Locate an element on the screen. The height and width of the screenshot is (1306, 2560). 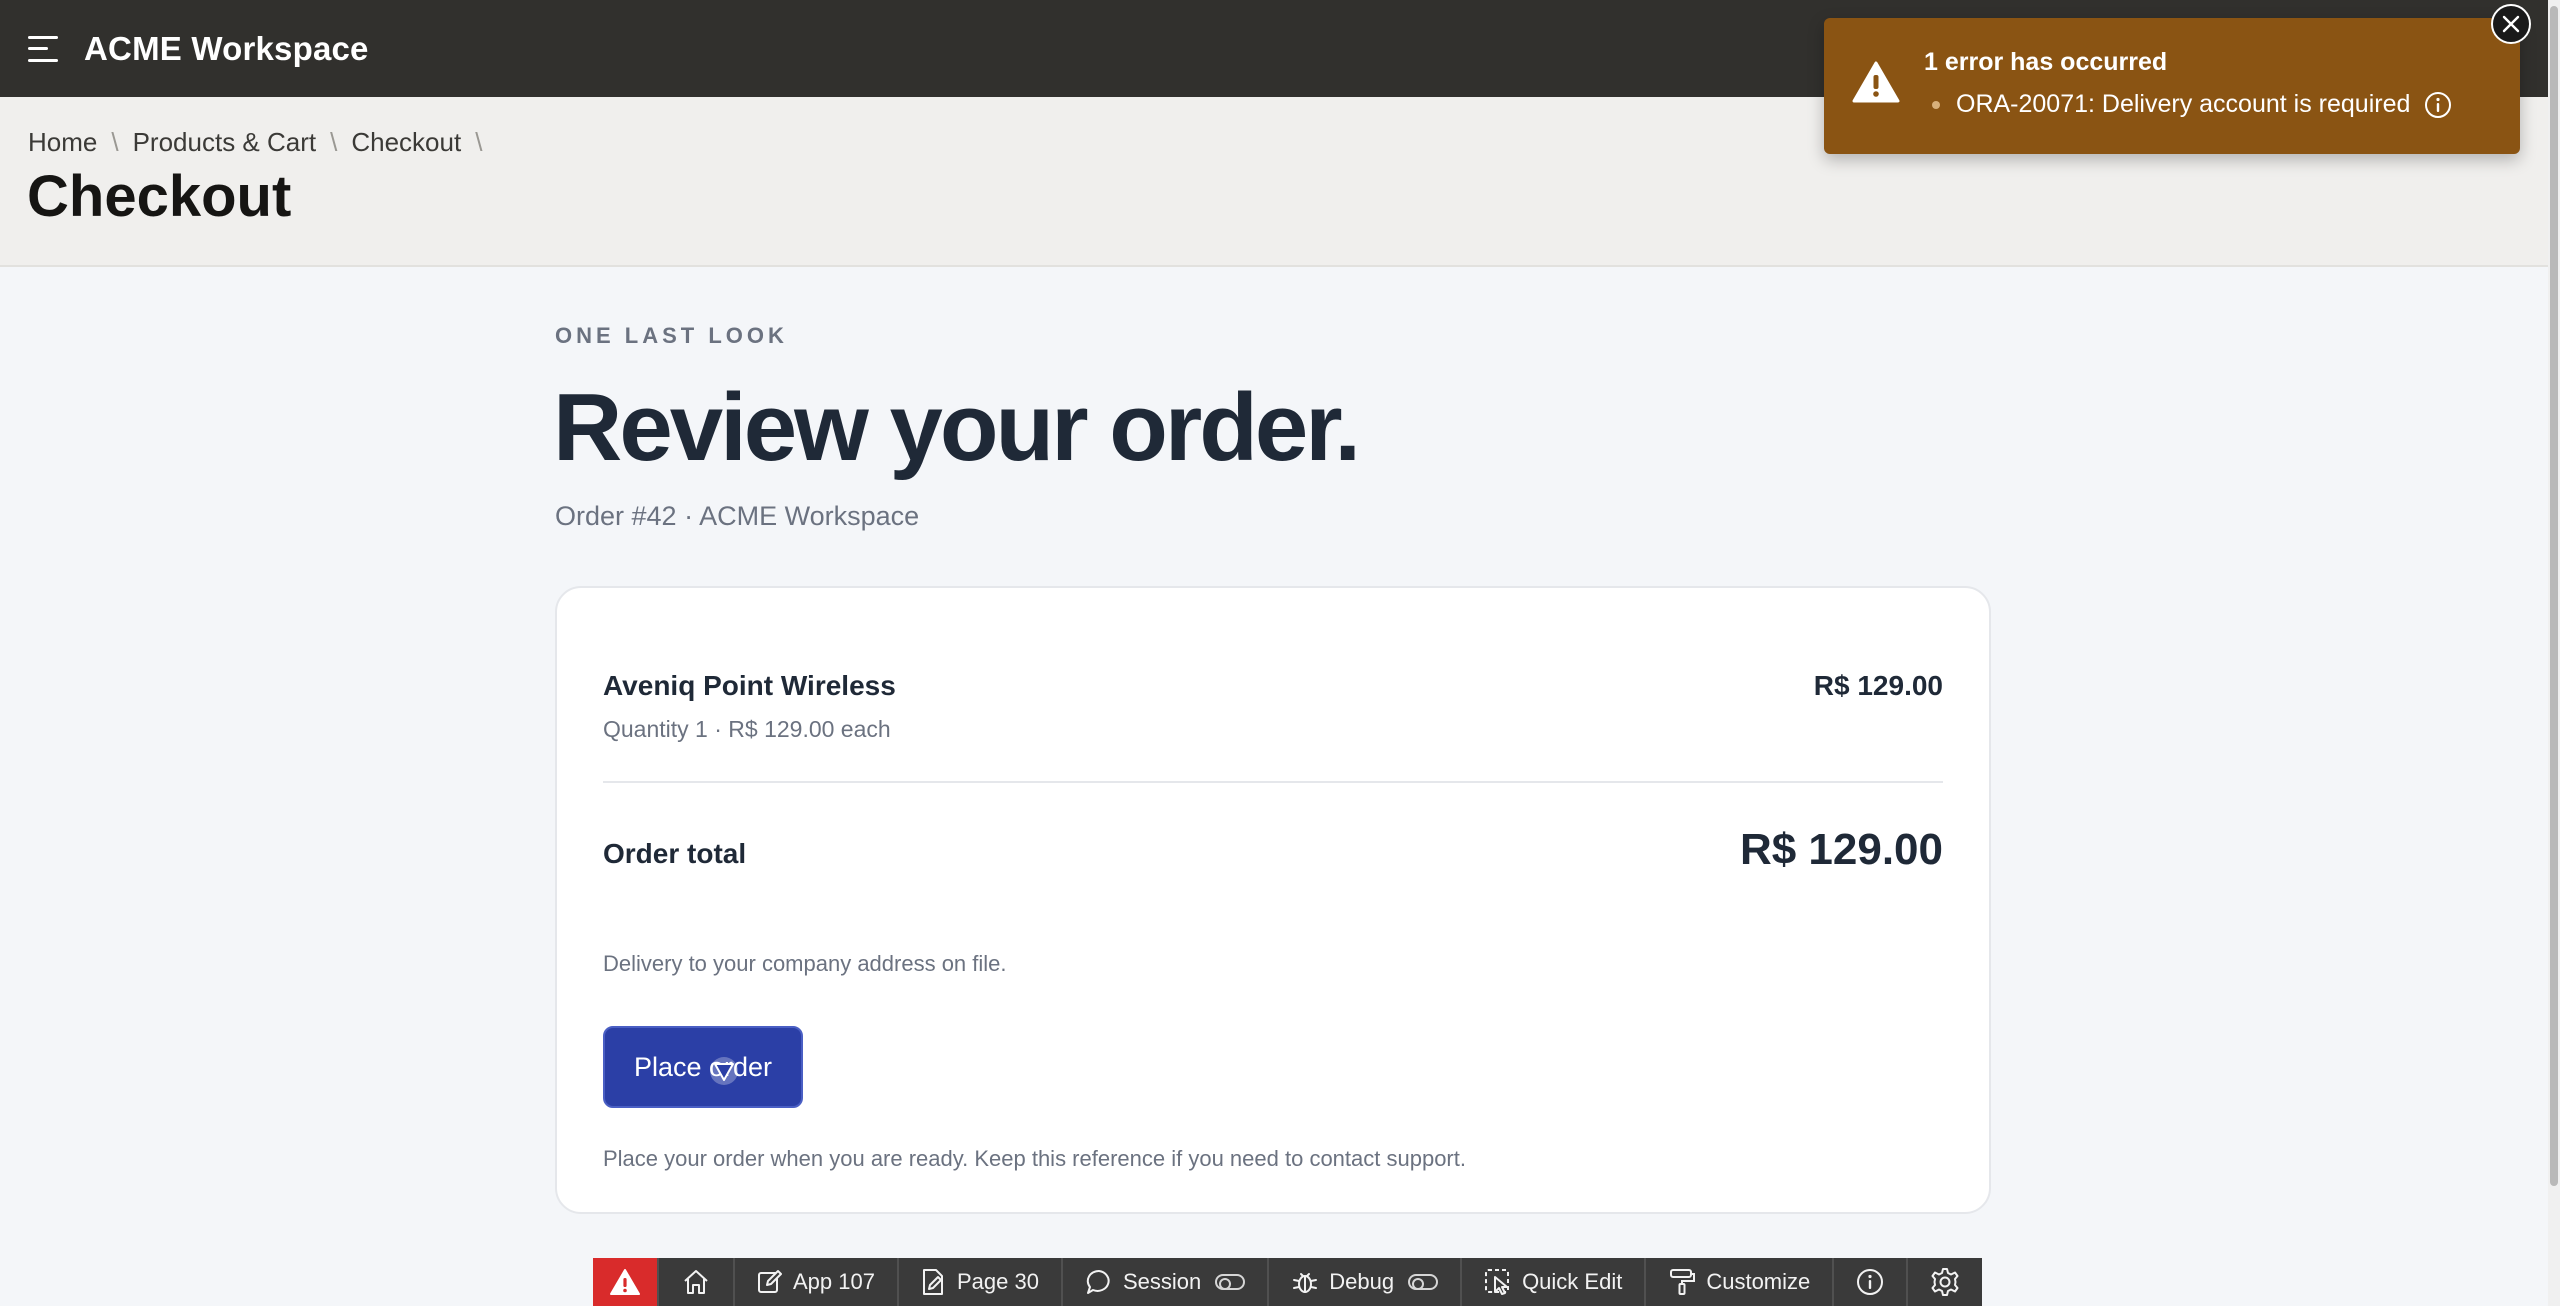
edit-icon is located at coordinates (770, 1281).